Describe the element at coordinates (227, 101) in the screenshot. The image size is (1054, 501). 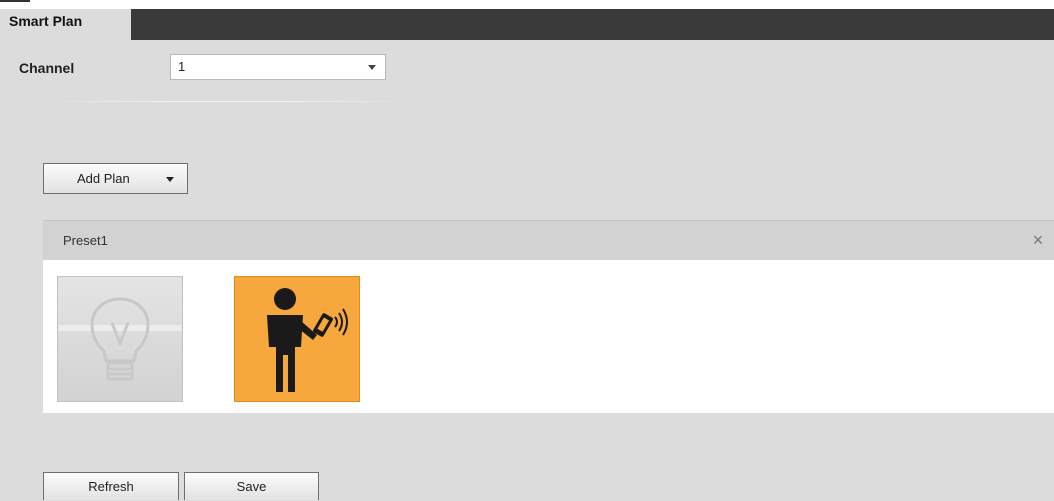
I see `divider` at that location.